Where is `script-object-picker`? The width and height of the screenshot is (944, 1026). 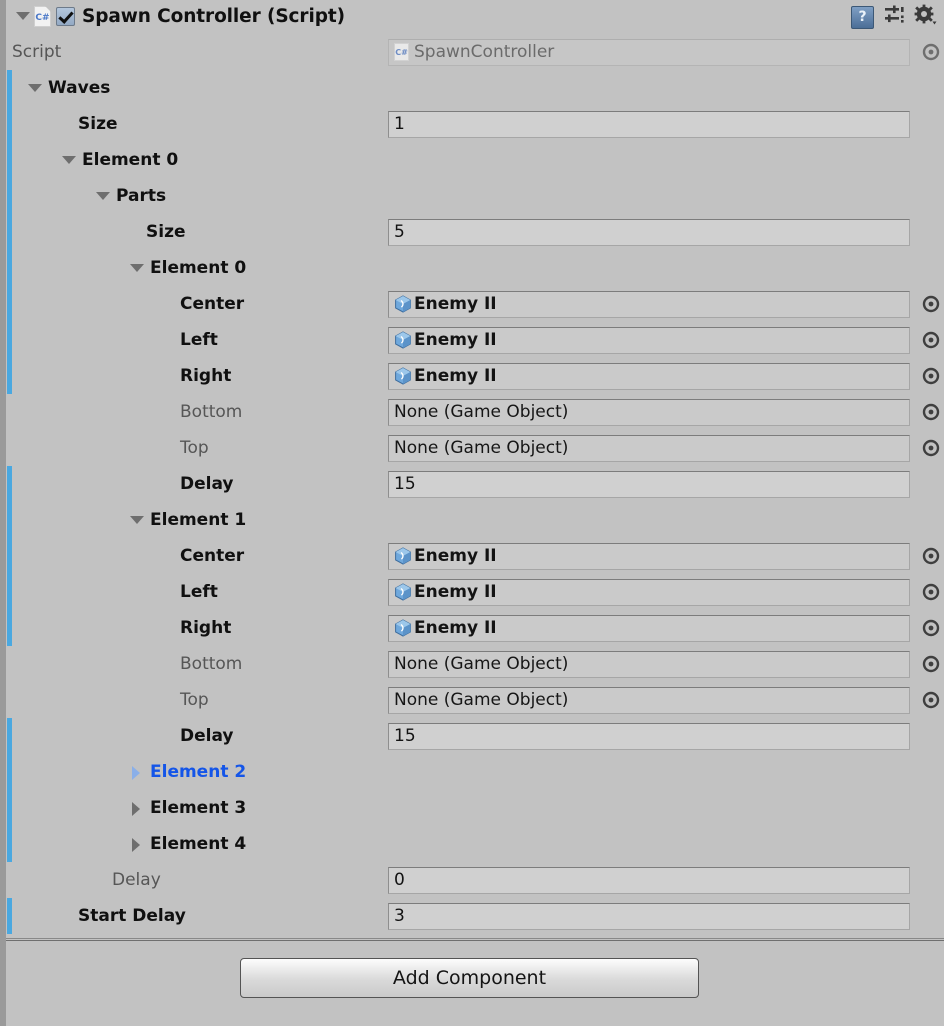 script-object-picker is located at coordinates (931, 52).